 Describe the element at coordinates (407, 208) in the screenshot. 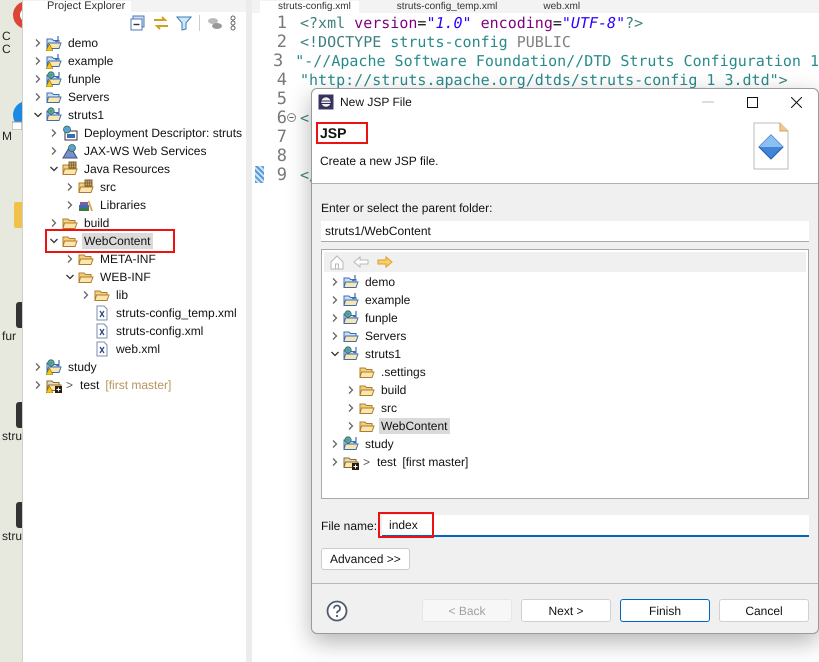

I see `field-label: Enter or select the parent folder:` at that location.